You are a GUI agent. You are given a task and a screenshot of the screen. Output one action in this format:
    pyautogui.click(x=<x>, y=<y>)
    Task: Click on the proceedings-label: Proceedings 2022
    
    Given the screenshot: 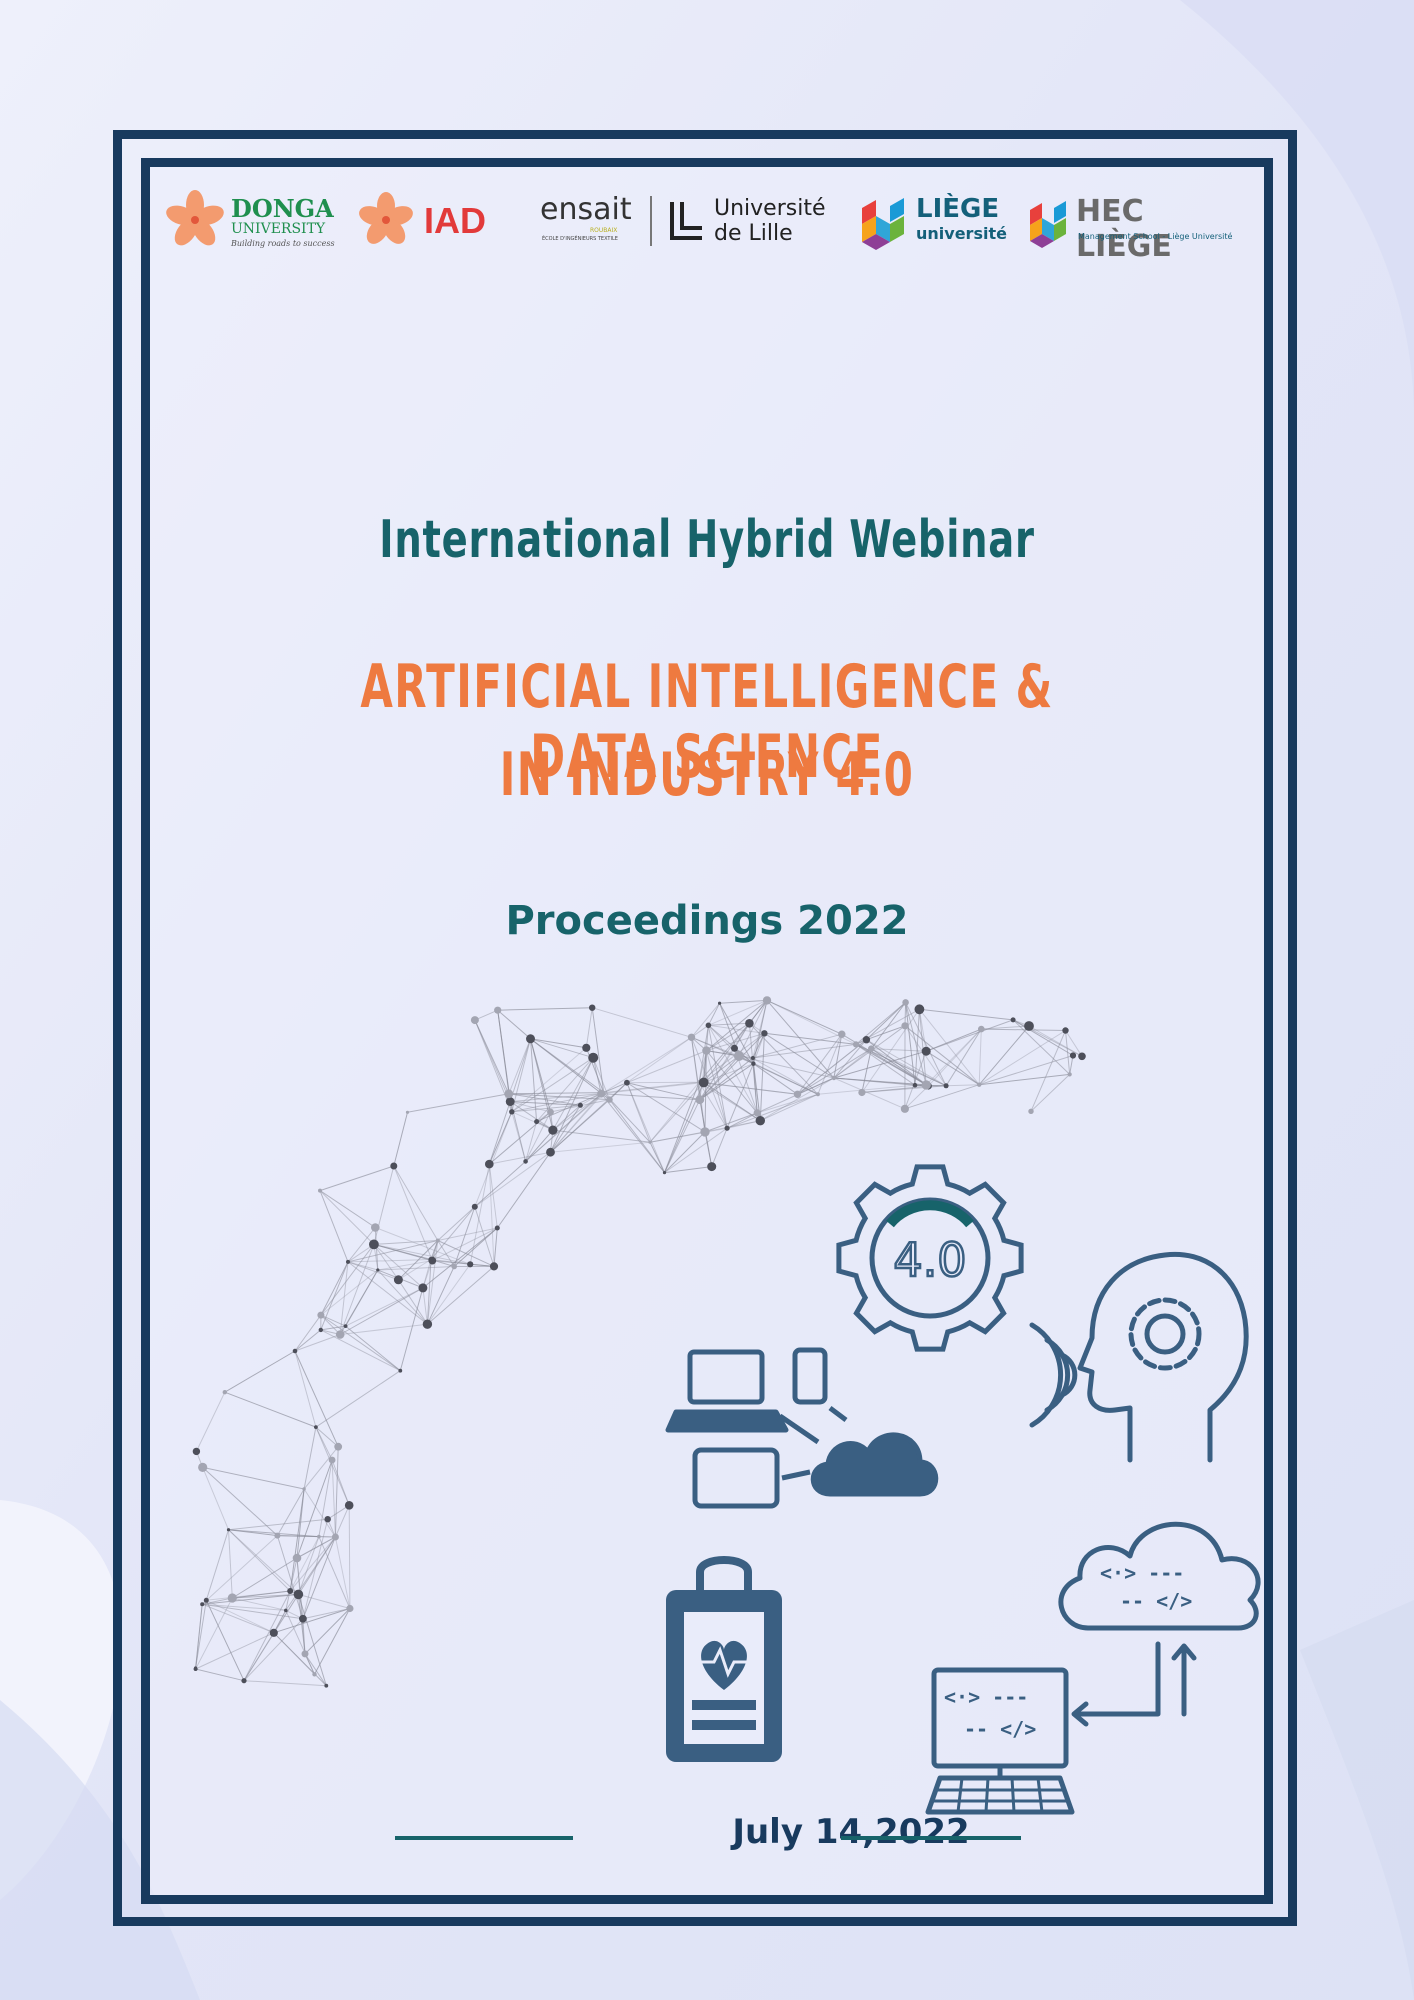 What is the action you would take?
    pyautogui.click(x=707, y=921)
    